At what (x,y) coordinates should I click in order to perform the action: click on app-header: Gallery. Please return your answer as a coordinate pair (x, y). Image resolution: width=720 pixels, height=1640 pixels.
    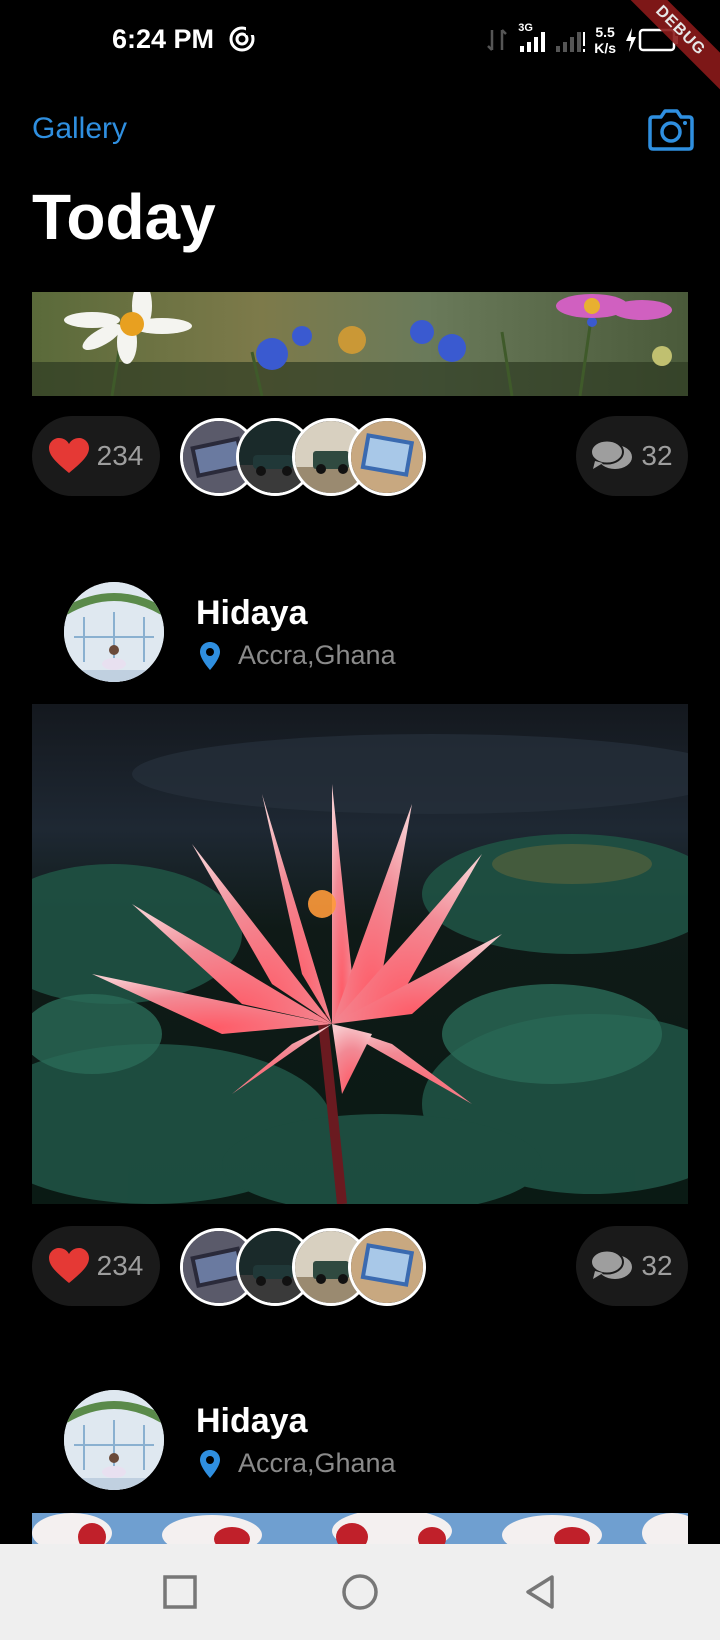
    Looking at the image, I should click on (364, 133).